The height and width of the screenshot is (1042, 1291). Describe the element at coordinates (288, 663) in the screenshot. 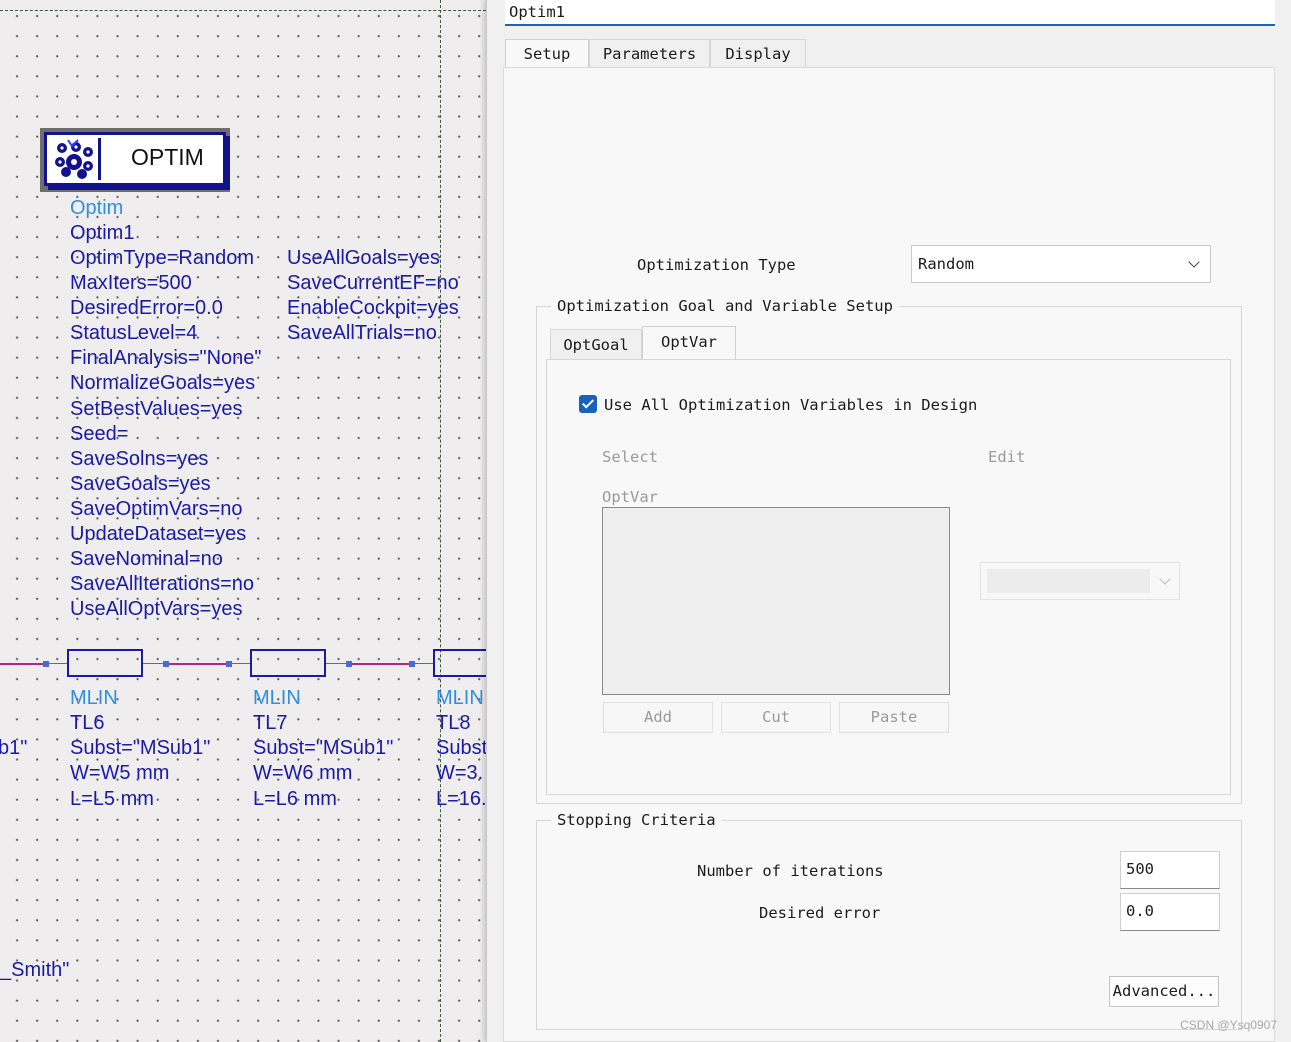

I see `mlin-tl7-symbol` at that location.